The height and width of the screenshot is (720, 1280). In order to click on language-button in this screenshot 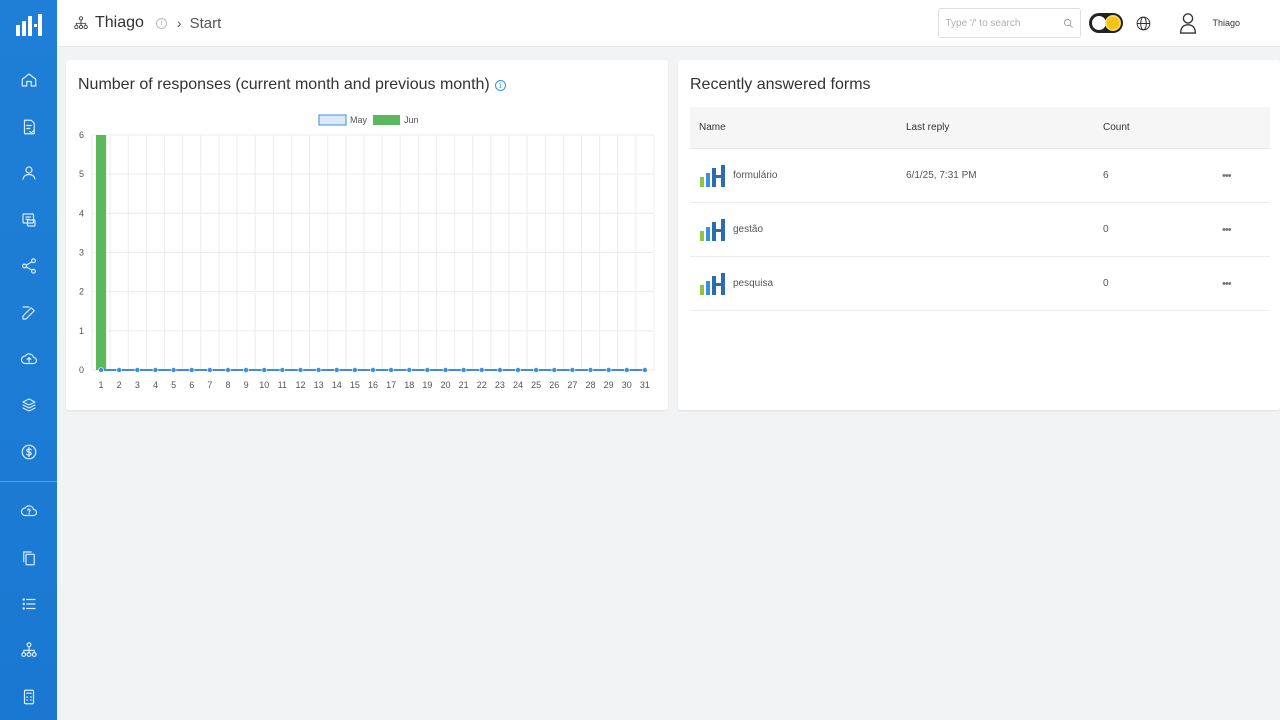, I will do `click(1143, 23)`.